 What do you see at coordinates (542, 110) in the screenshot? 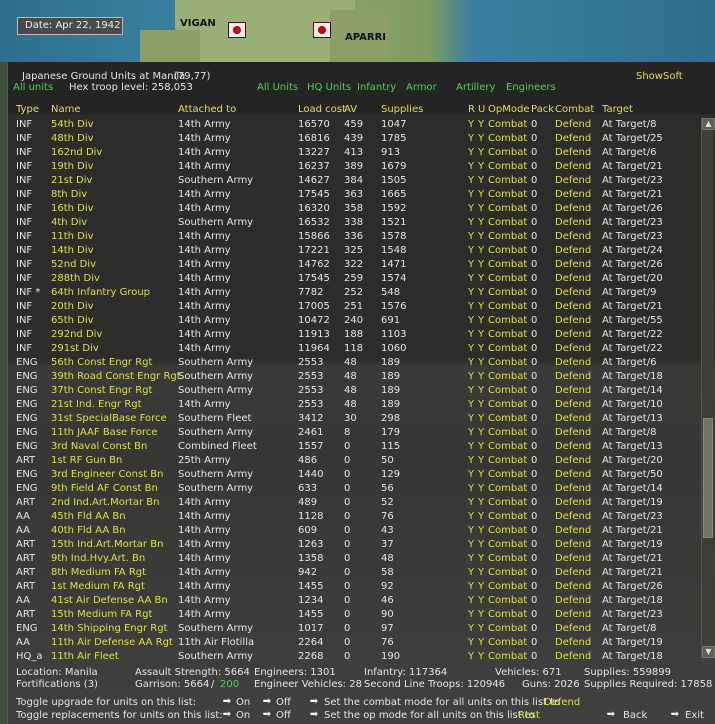
I see `col-pack: Pack` at bounding box center [542, 110].